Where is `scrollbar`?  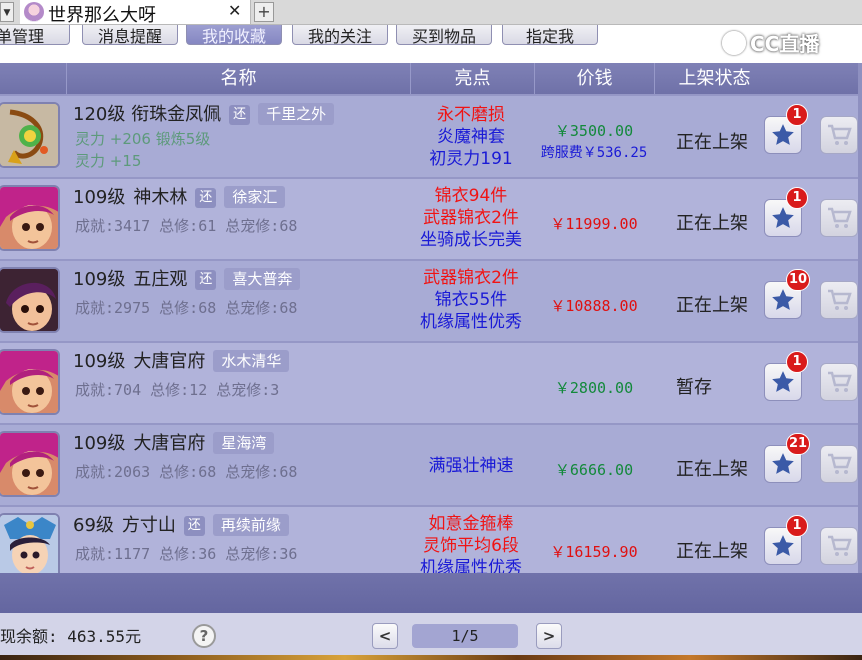 scrollbar is located at coordinates (860, 318).